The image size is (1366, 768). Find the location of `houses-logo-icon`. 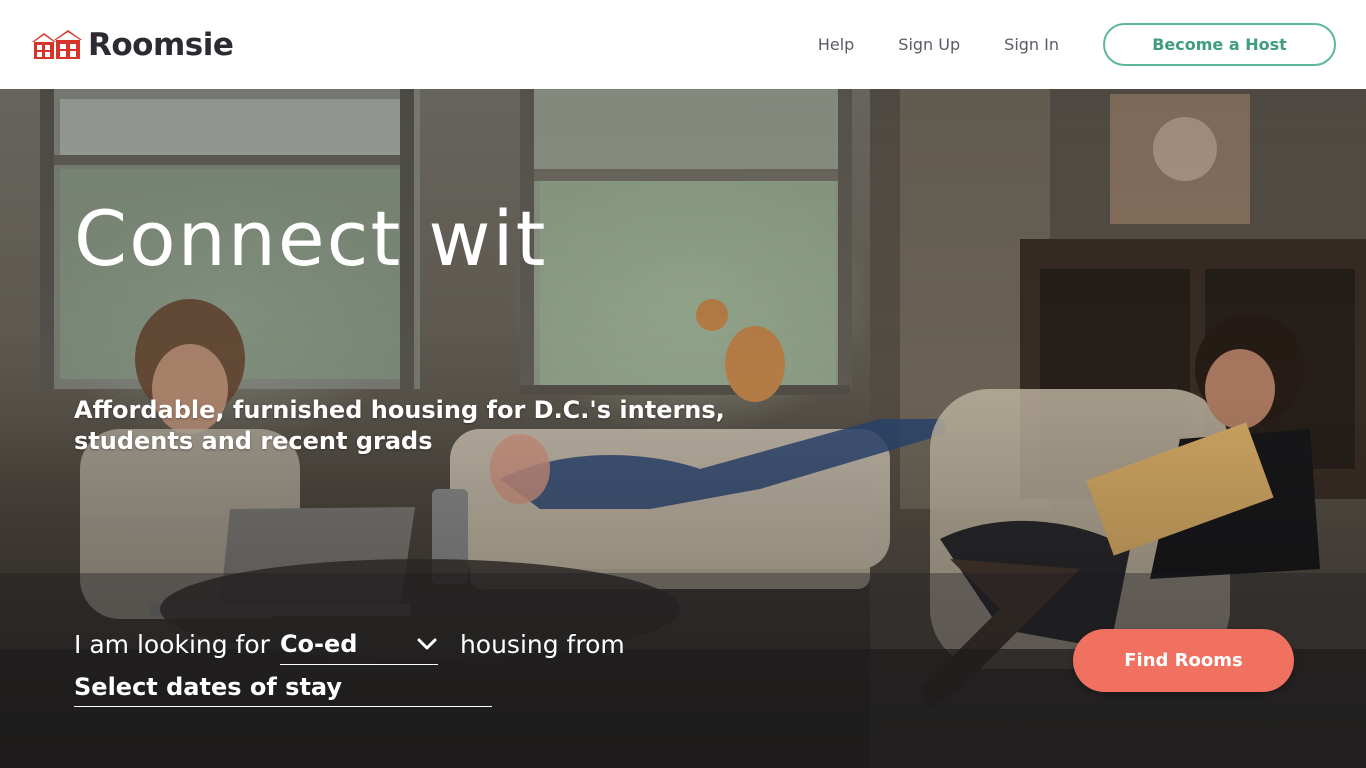

houses-logo-icon is located at coordinates (57, 44).